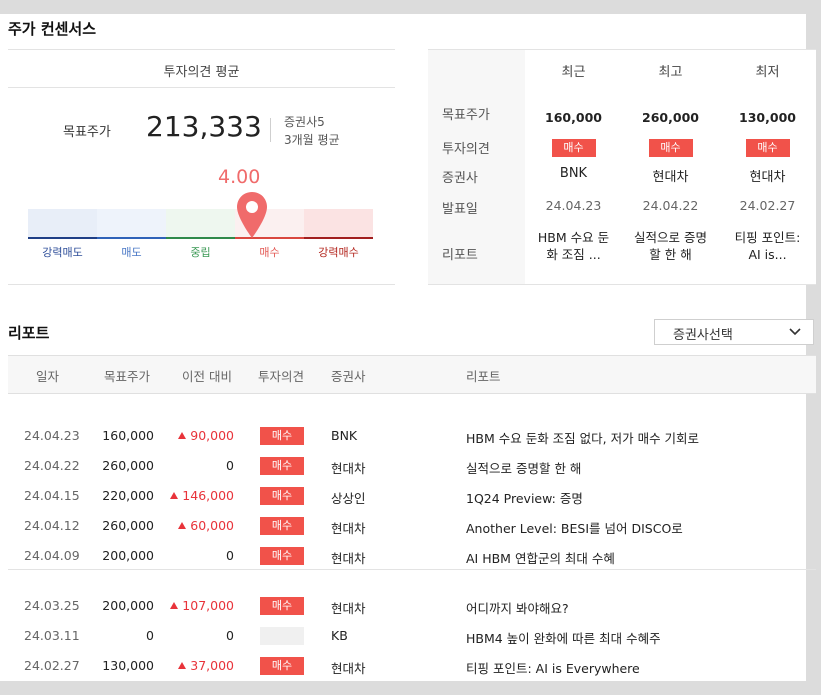 The width and height of the screenshot is (821, 695). Describe the element at coordinates (29, 333) in the screenshot. I see `reports-title: 리포트` at that location.